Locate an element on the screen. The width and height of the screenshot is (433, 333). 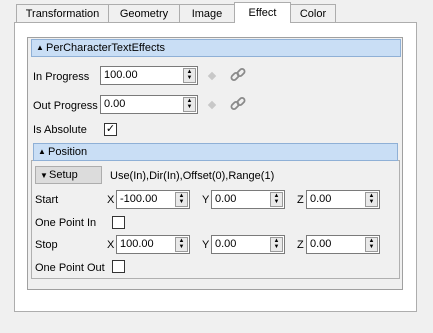
start-y-spinbox: 0.00 ▲ ▼ is located at coordinates (248, 199).